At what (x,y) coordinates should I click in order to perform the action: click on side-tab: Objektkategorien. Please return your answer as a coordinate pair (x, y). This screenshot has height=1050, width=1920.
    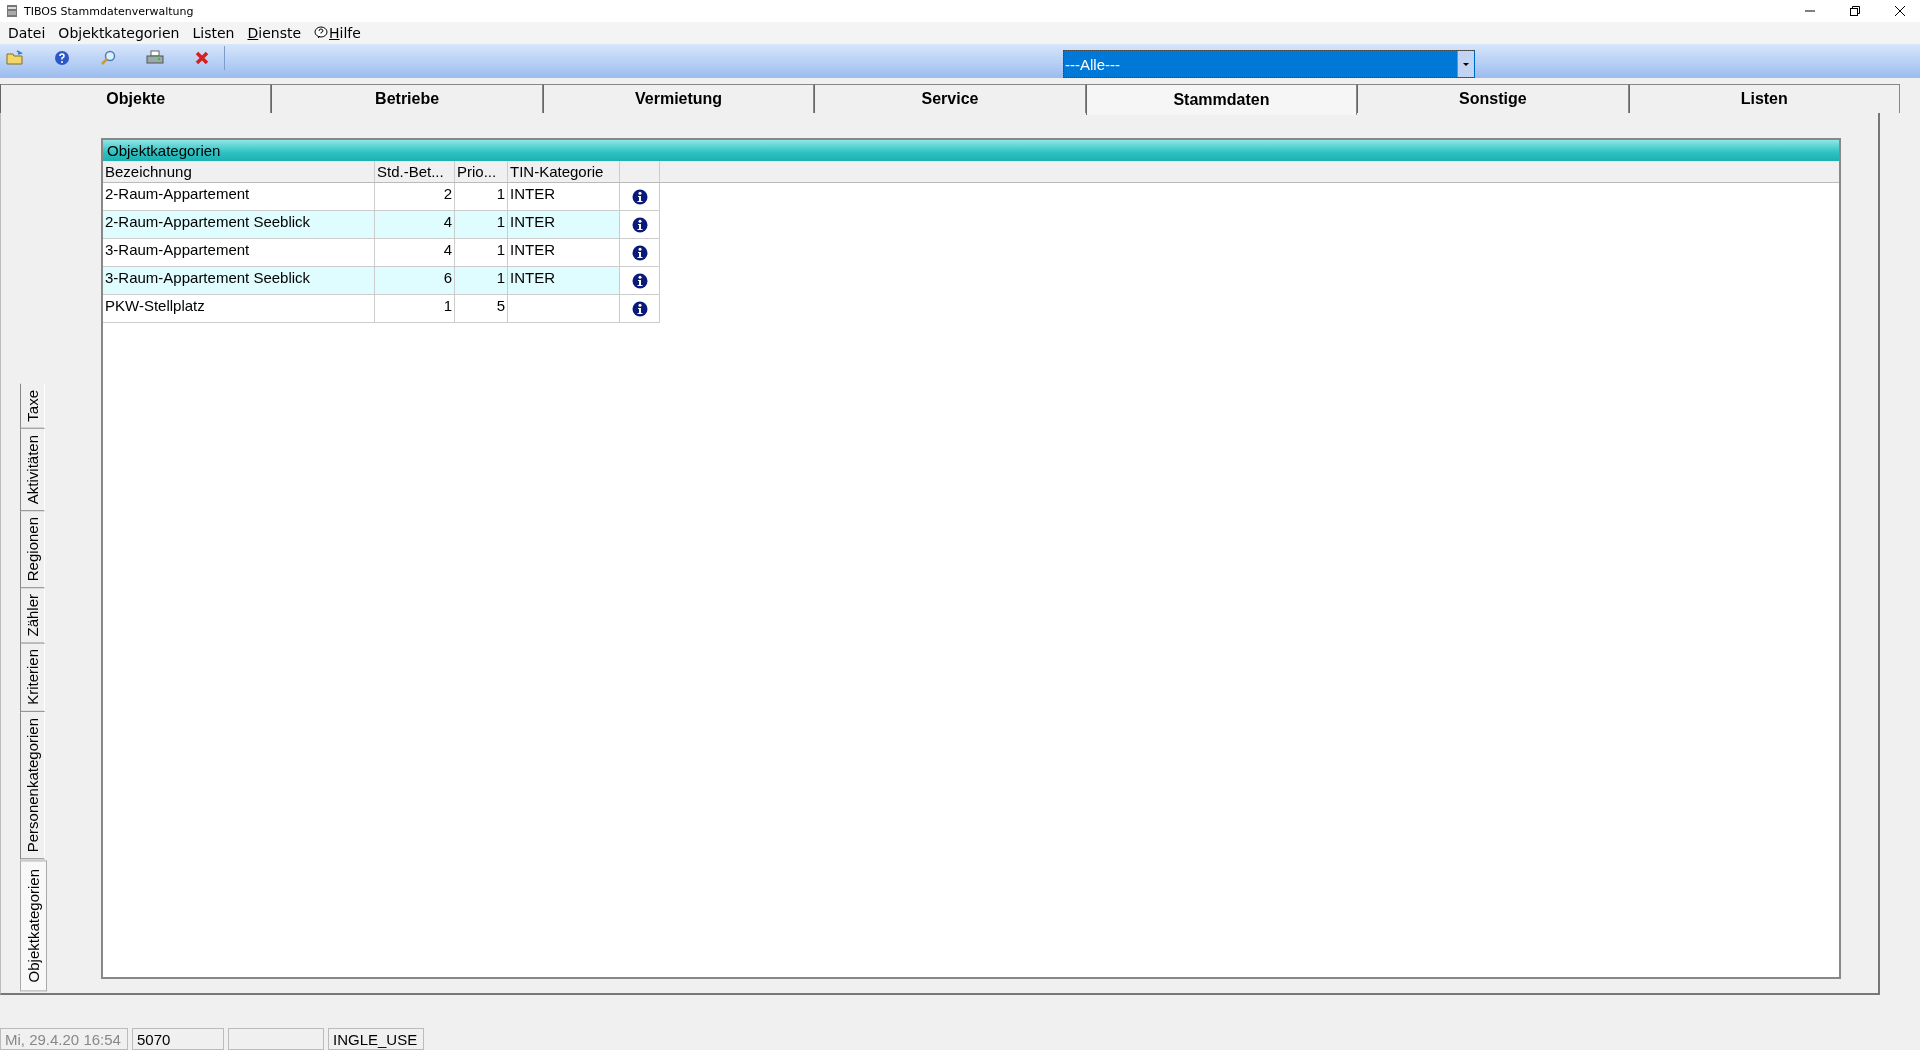
    Looking at the image, I should click on (33, 925).